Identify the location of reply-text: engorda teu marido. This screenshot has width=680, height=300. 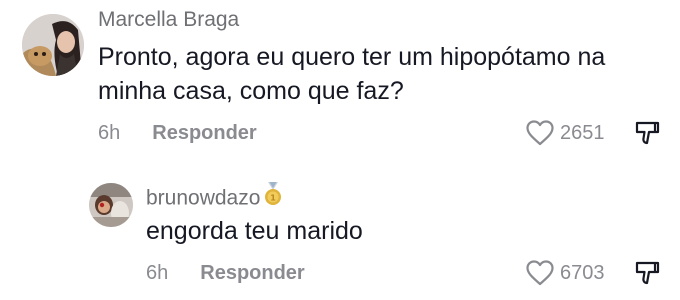
(254, 231).